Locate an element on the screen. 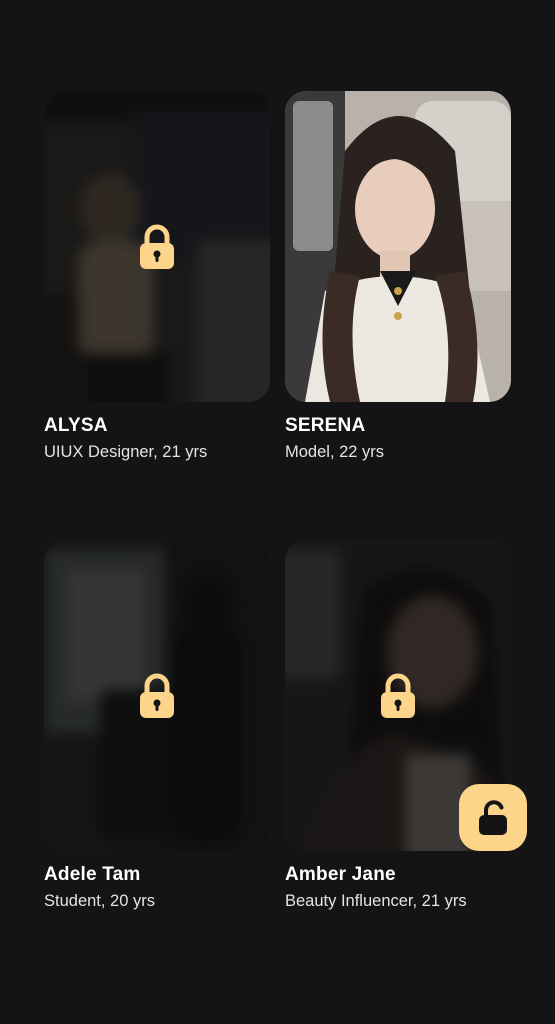 The width and height of the screenshot is (555, 1024). profile-name: SERENA is located at coordinates (325, 425).